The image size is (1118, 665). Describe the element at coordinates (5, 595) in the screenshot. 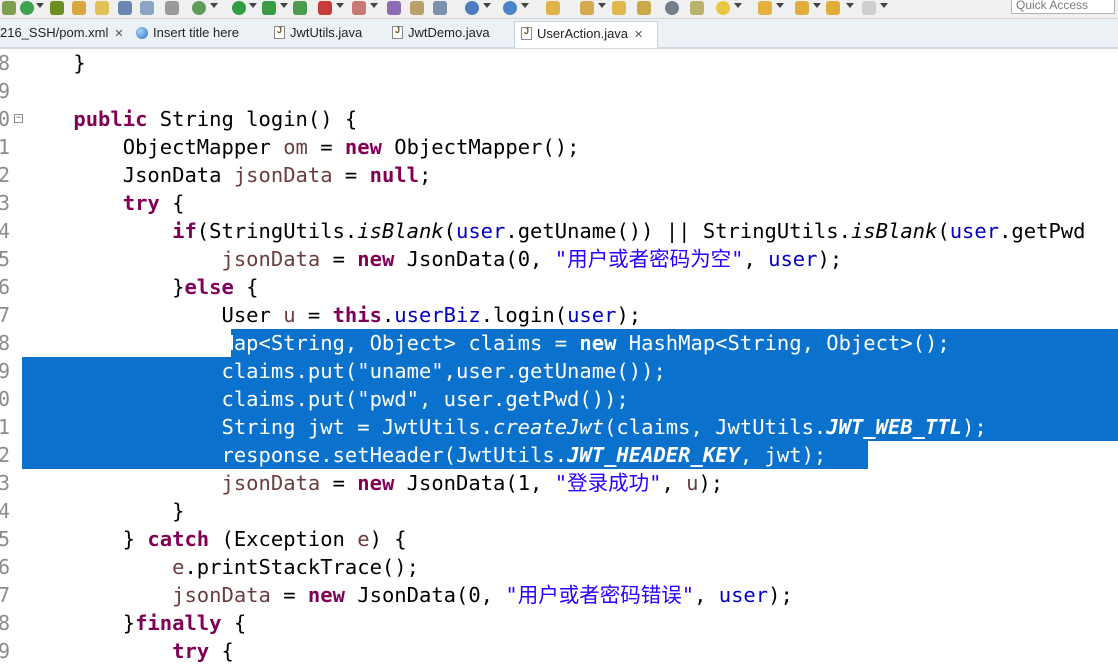

I see `line-number: 7` at that location.